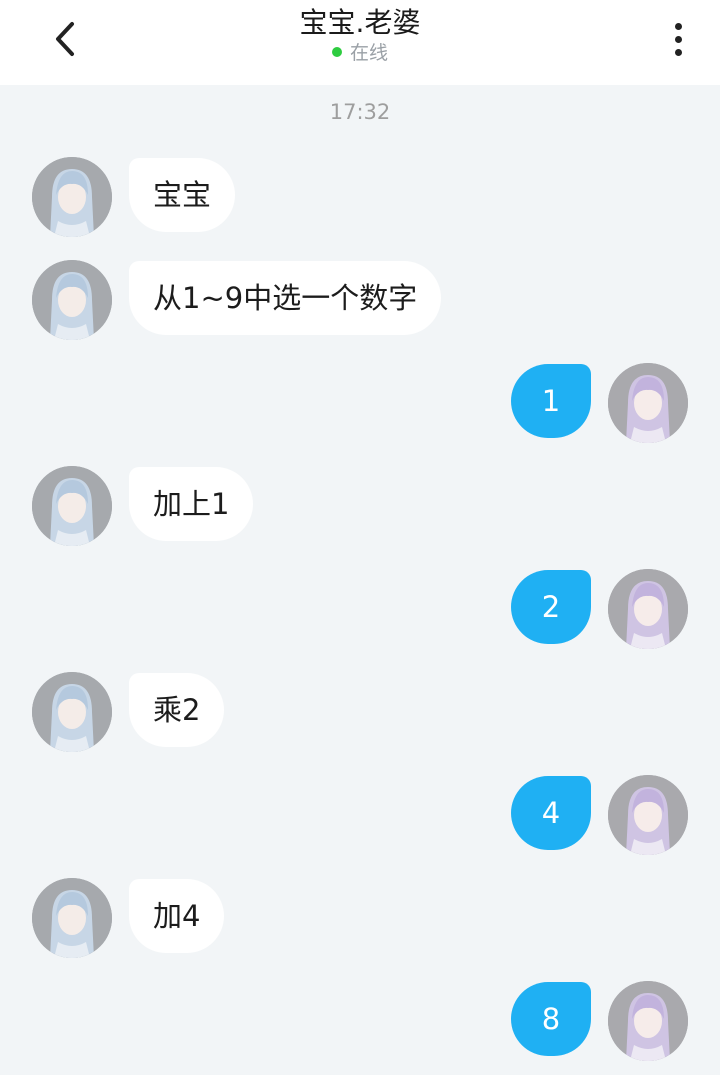 This screenshot has width=720, height=1075. Describe the element at coordinates (551, 1019) in the screenshot. I see `message-bubble-outgoing: 8` at that location.